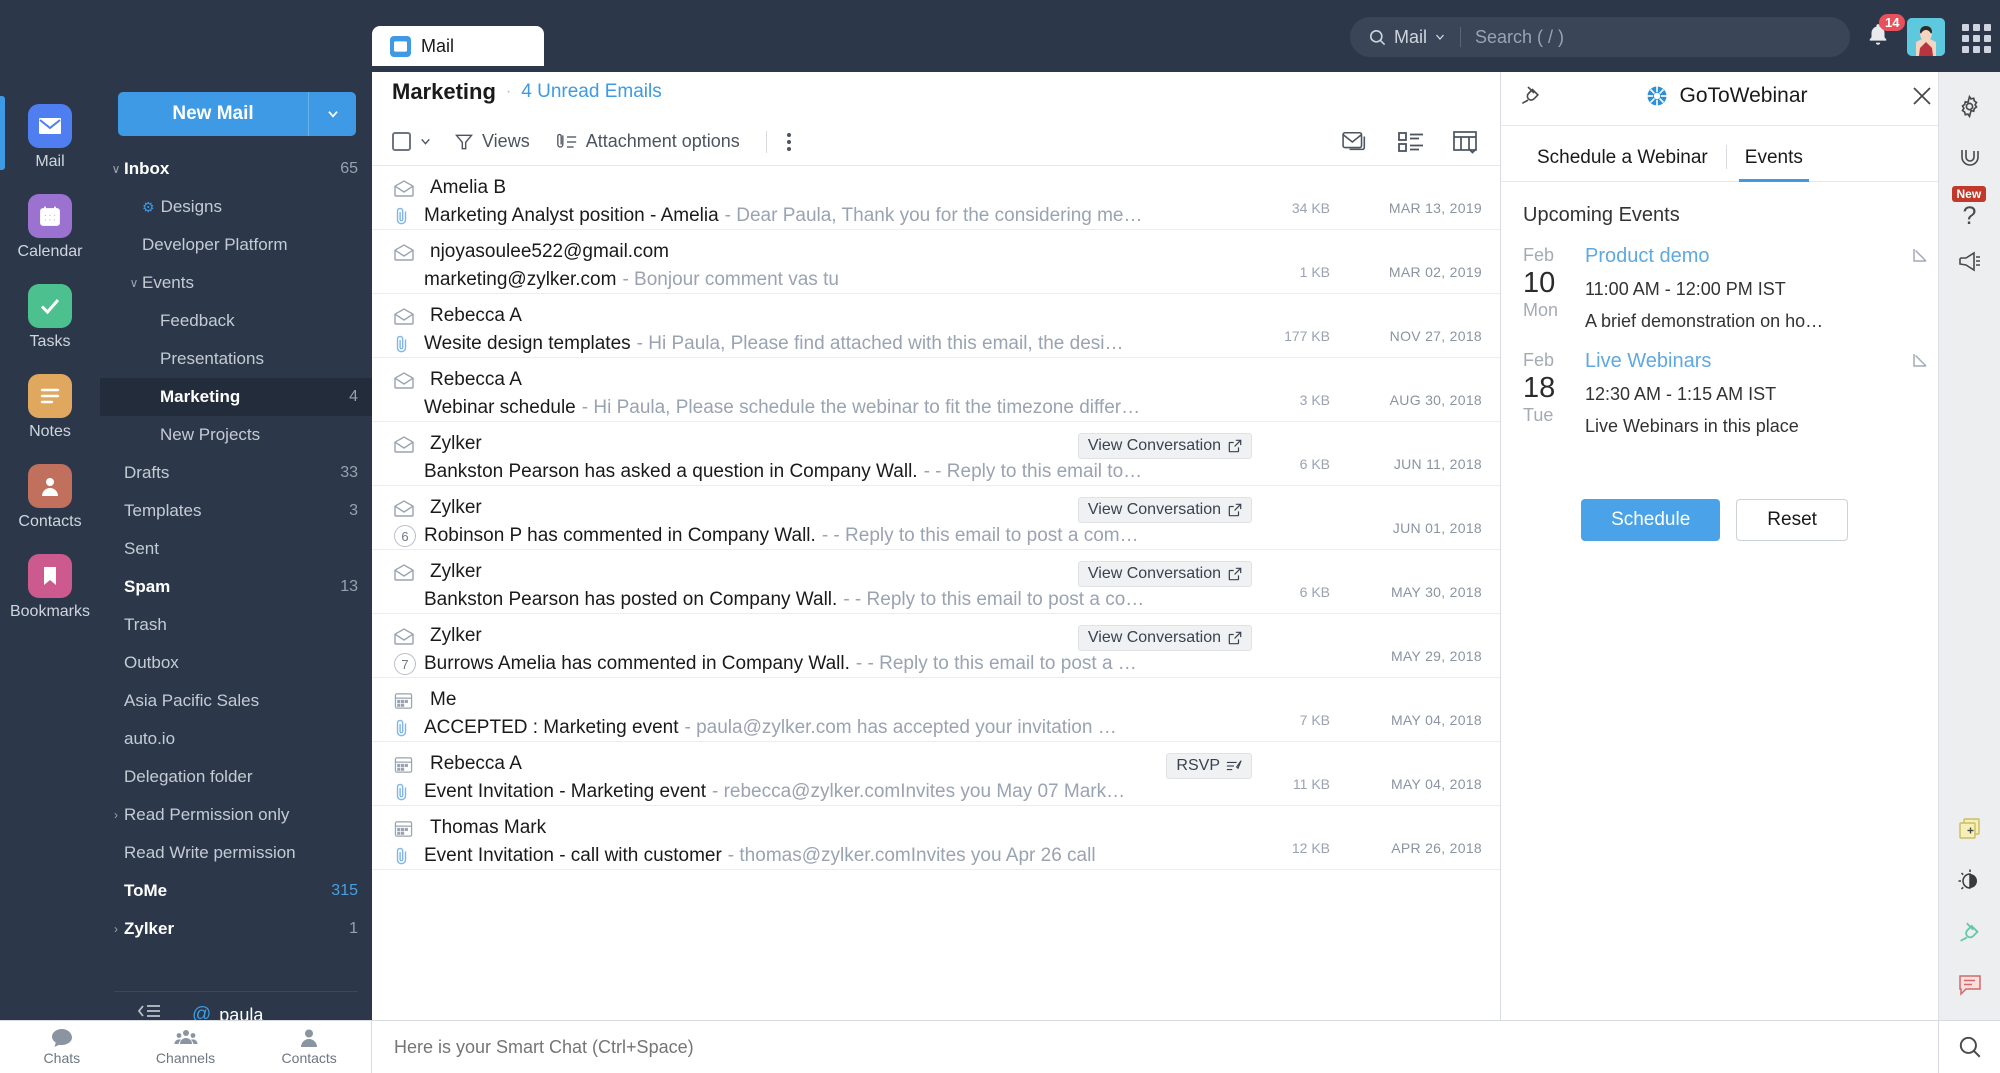 This screenshot has height=1073, width=2000. Describe the element at coordinates (591, 92) in the screenshot. I see `unread-count-link: 4 Unread Emails` at that location.